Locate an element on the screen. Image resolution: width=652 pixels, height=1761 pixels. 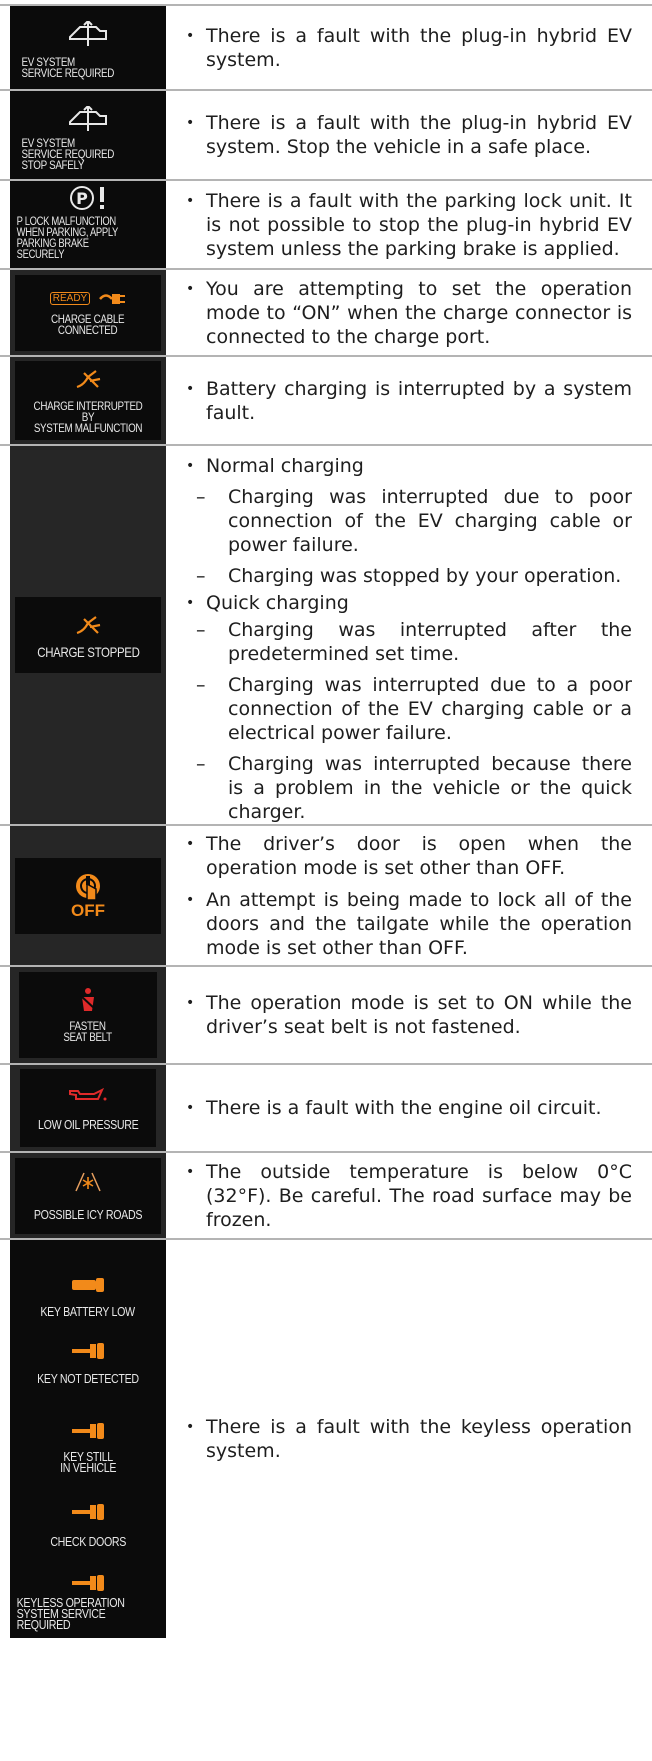
panel-caption: CHARGE INTERRUPTED BY SYSTEM MALFUNCTION is located at coordinates (88, 417).